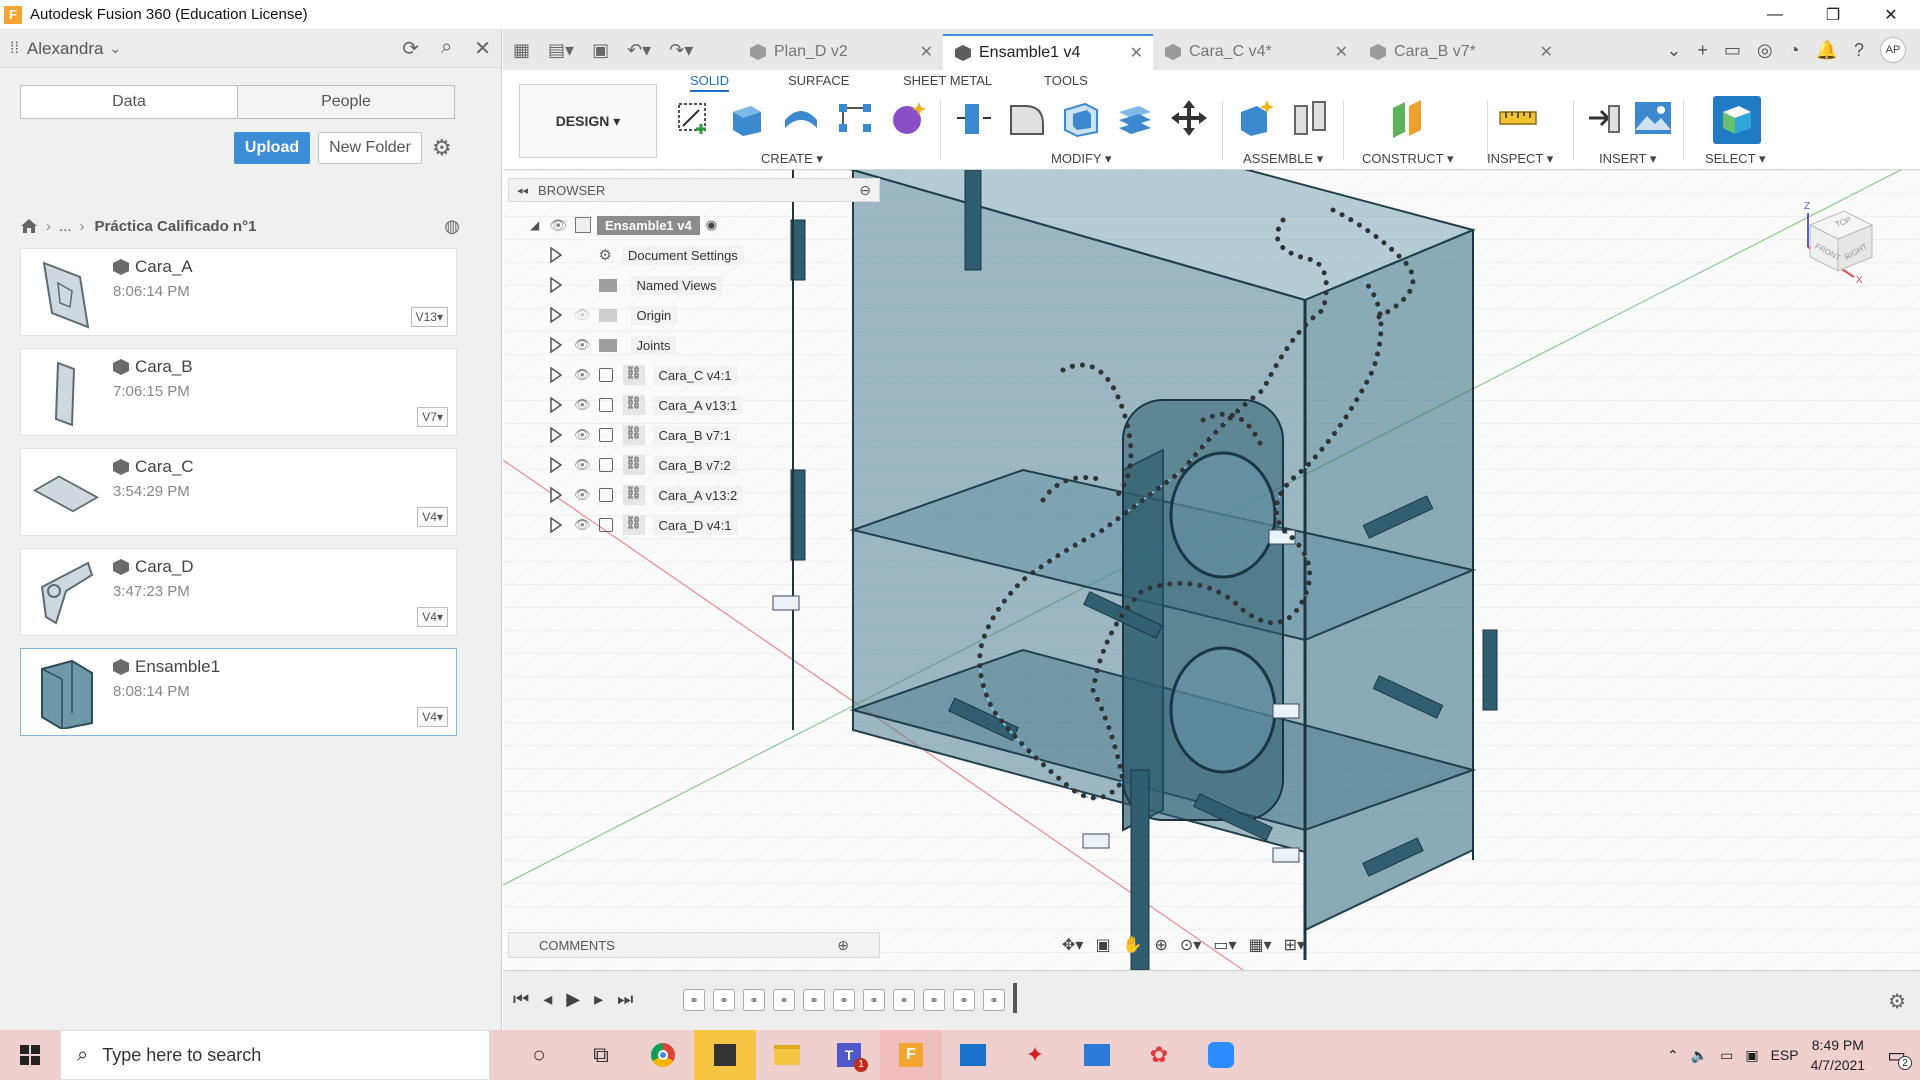 Image resolution: width=1920 pixels, height=1080 pixels. Describe the element at coordinates (614, 315) in the screenshot. I see `browser-item: 👁 Origin` at that location.